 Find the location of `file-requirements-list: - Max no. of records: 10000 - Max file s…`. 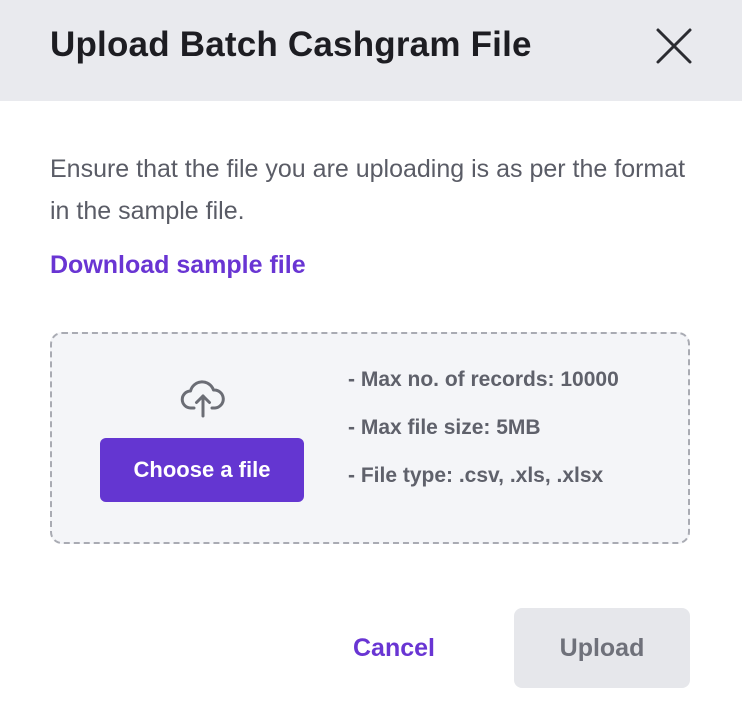

file-requirements-list: - Max no. of records: 10000 - Max file s… is located at coordinates (483, 440).